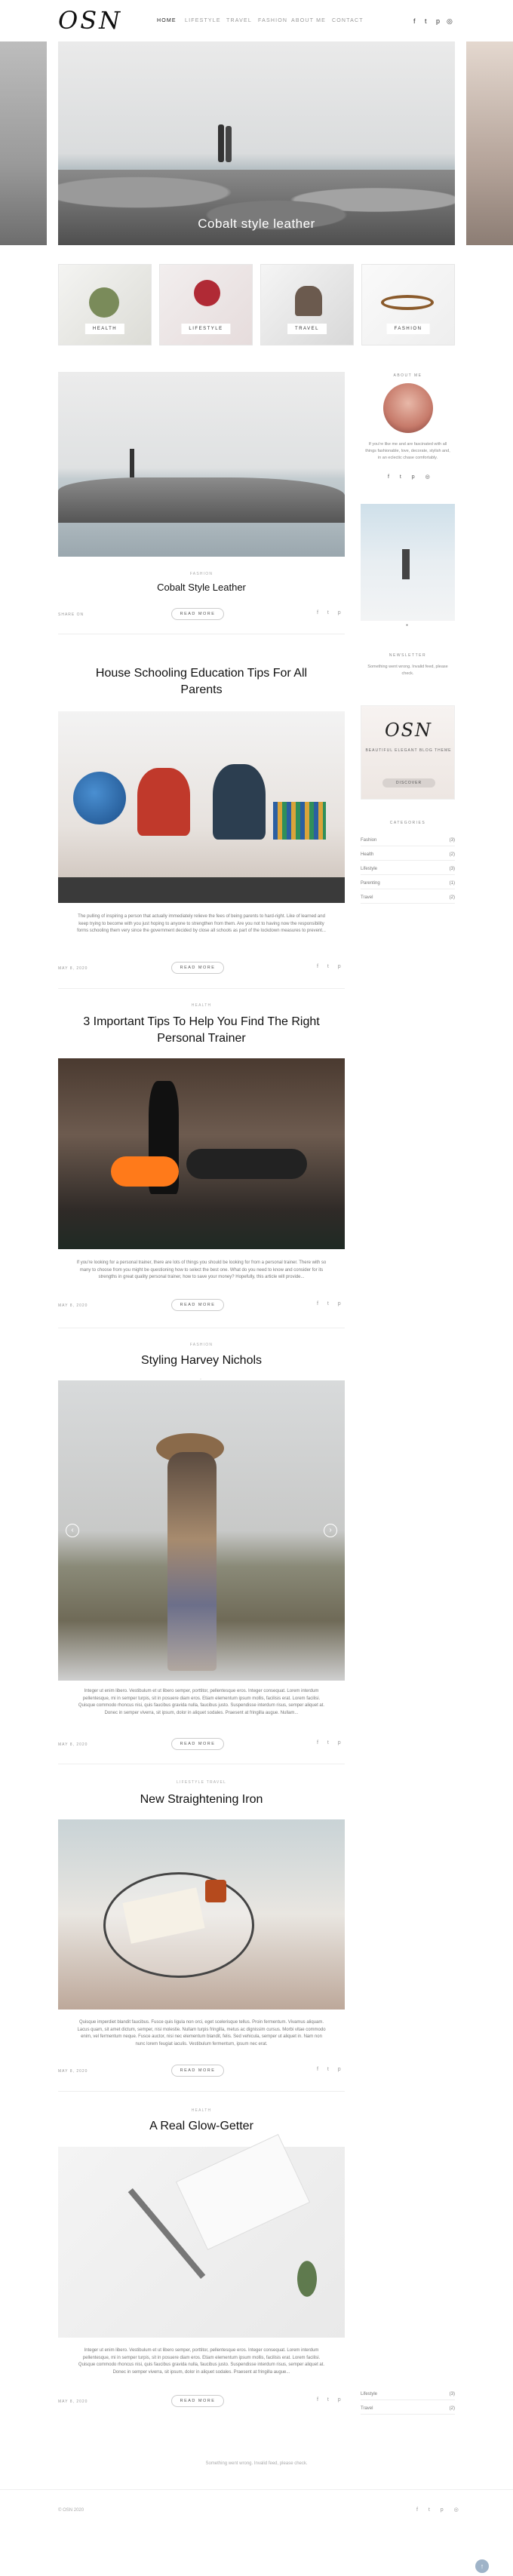  Describe the element at coordinates (408, 408) in the screenshot. I see `avatar` at that location.